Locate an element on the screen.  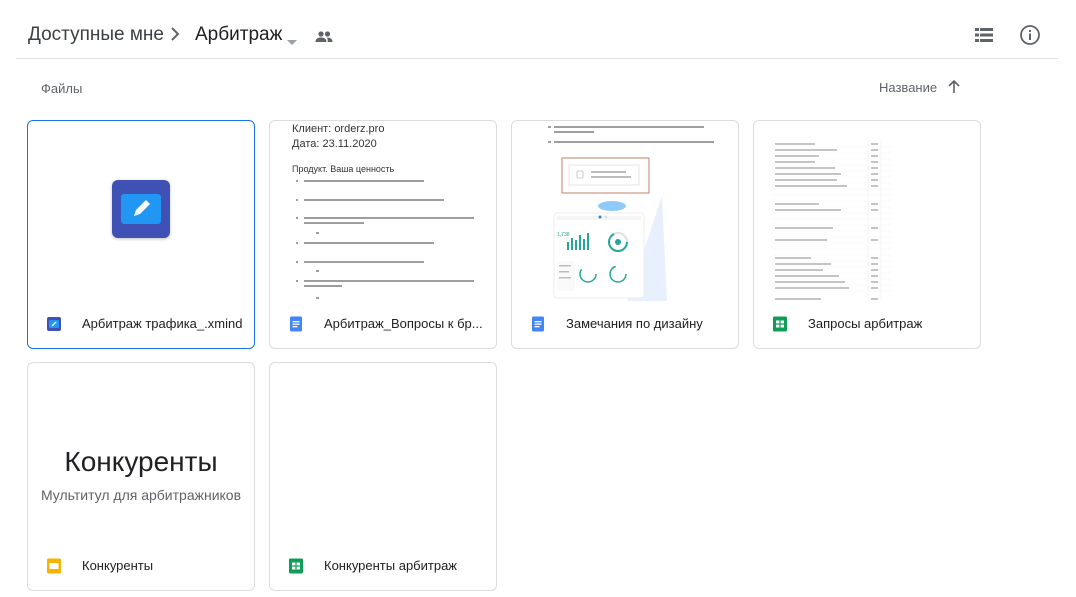
doc-preview-line: Клиент: orderz.pro is located at coordinates (338, 129).